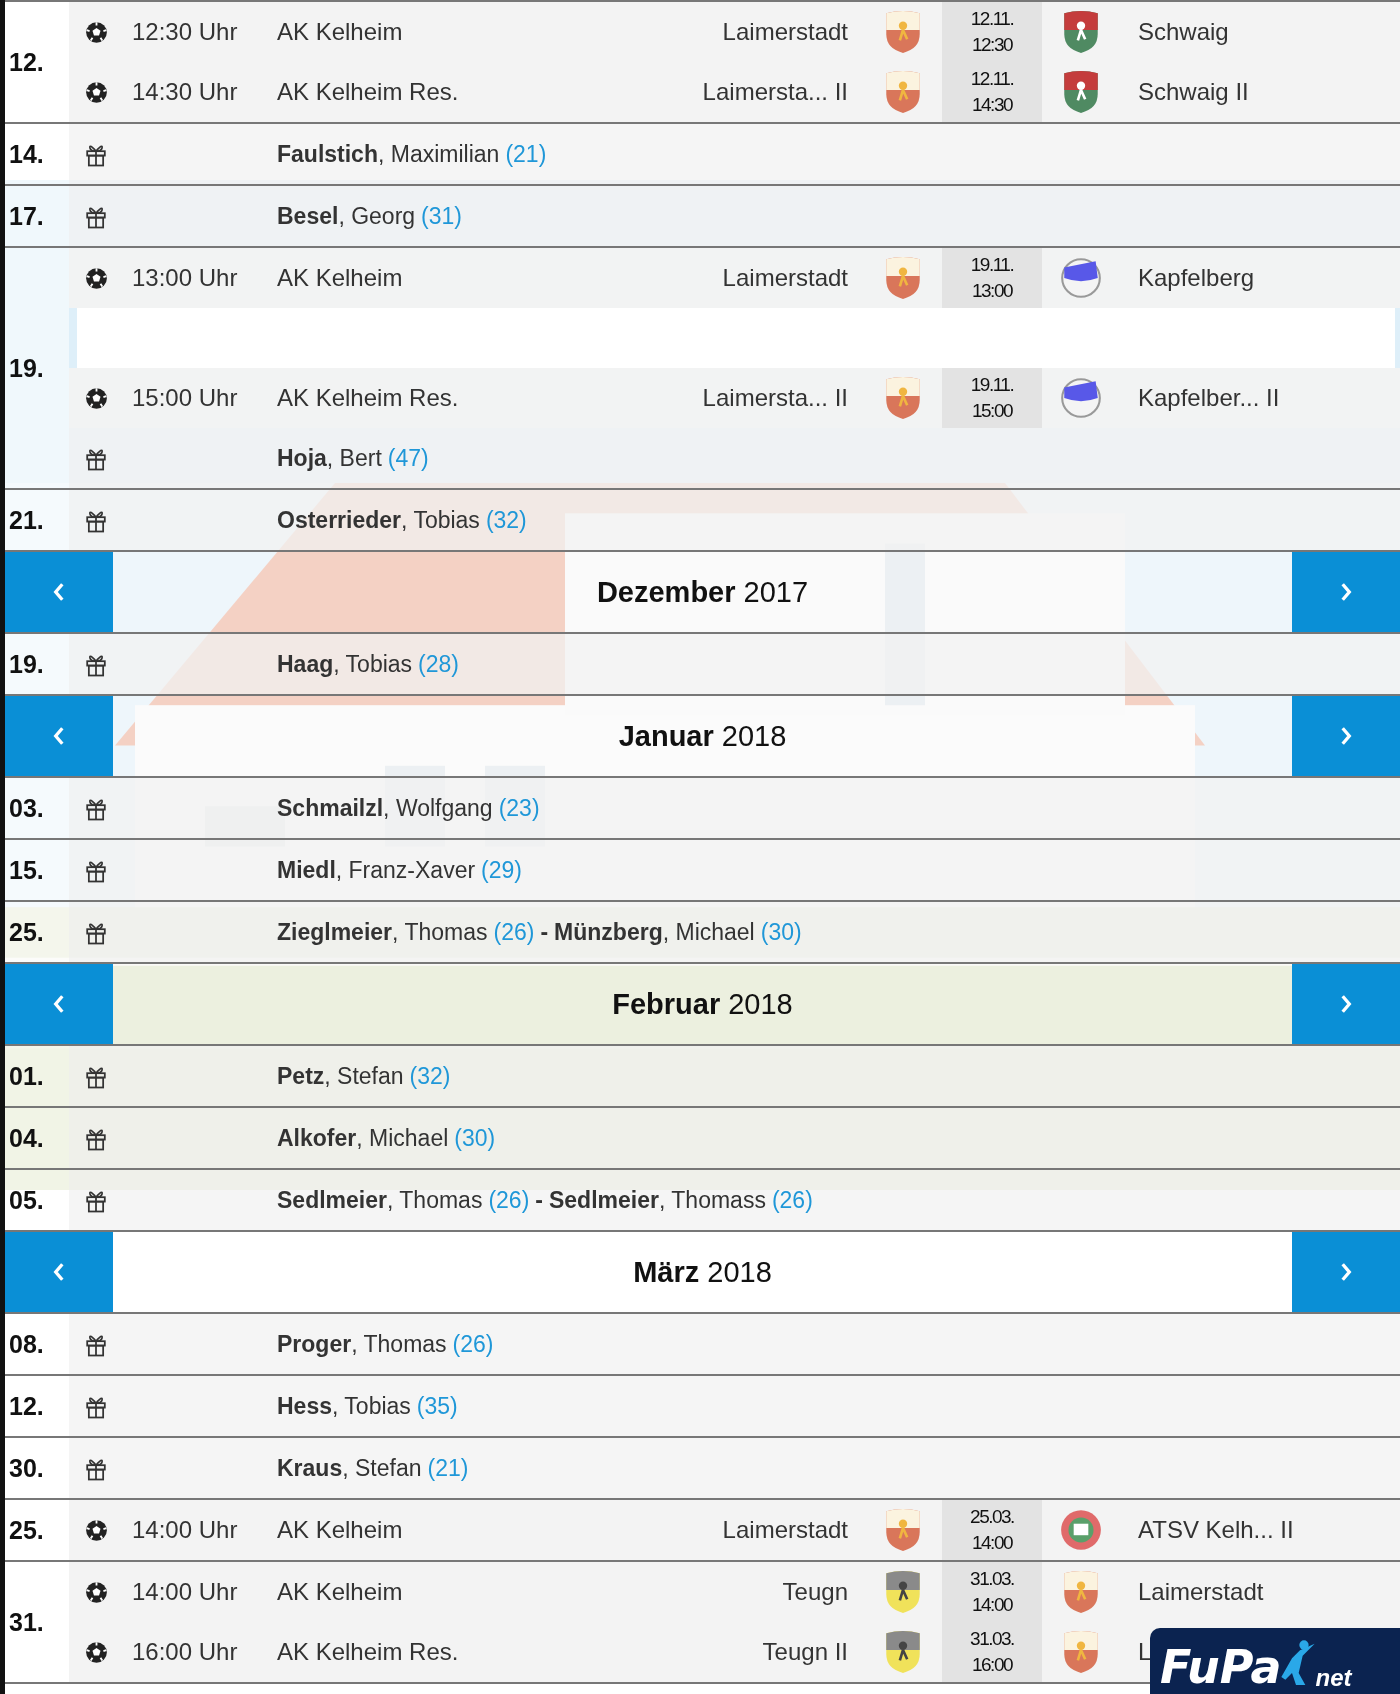 The width and height of the screenshot is (1400, 1694). What do you see at coordinates (402, 520) in the screenshot?
I see `birthday-entry: Osterrieder, Tobias (32)` at bounding box center [402, 520].